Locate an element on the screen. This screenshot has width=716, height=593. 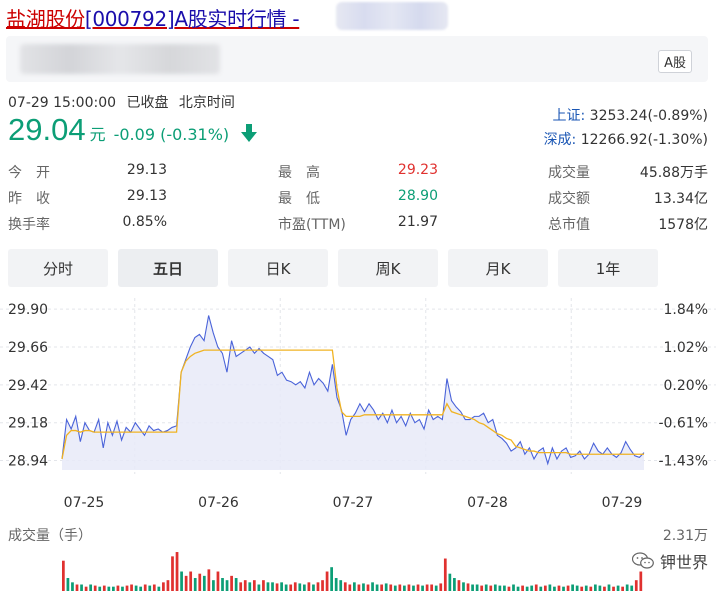
market-badge: A股 is located at coordinates (675, 61).